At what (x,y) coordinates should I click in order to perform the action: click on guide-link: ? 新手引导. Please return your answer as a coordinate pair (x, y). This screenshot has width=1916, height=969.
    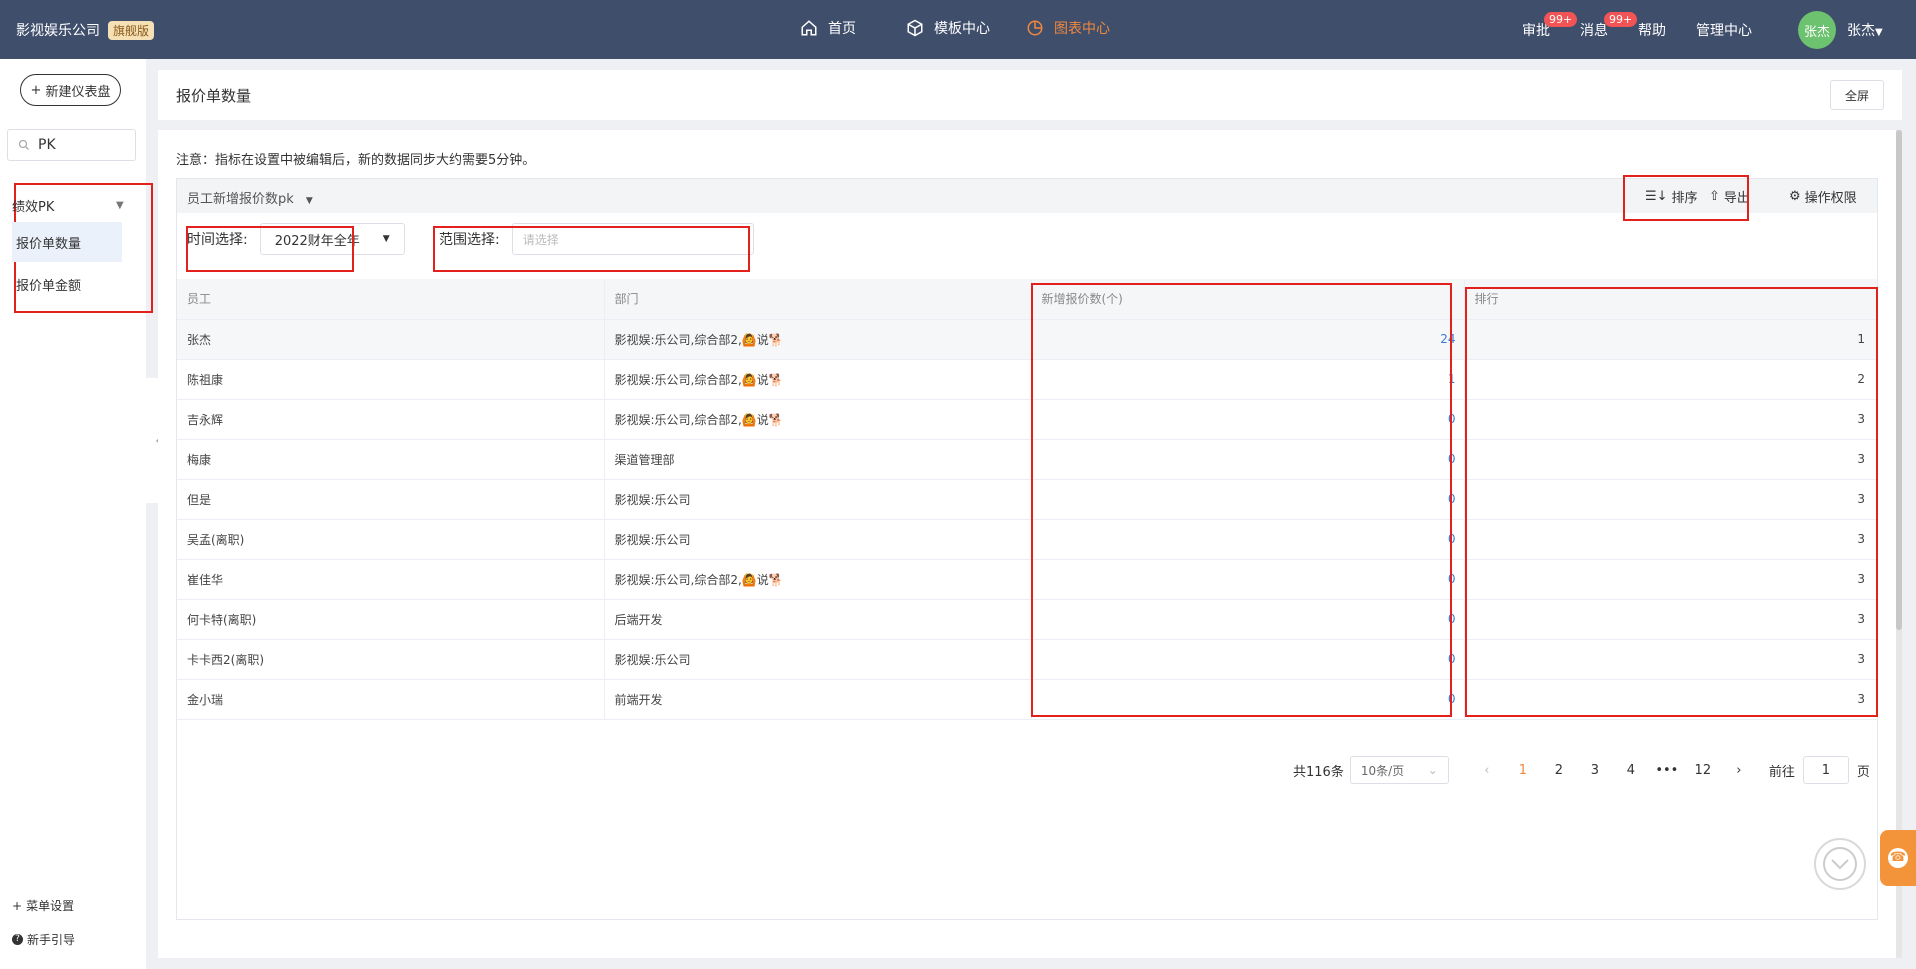
    Looking at the image, I should click on (43, 939).